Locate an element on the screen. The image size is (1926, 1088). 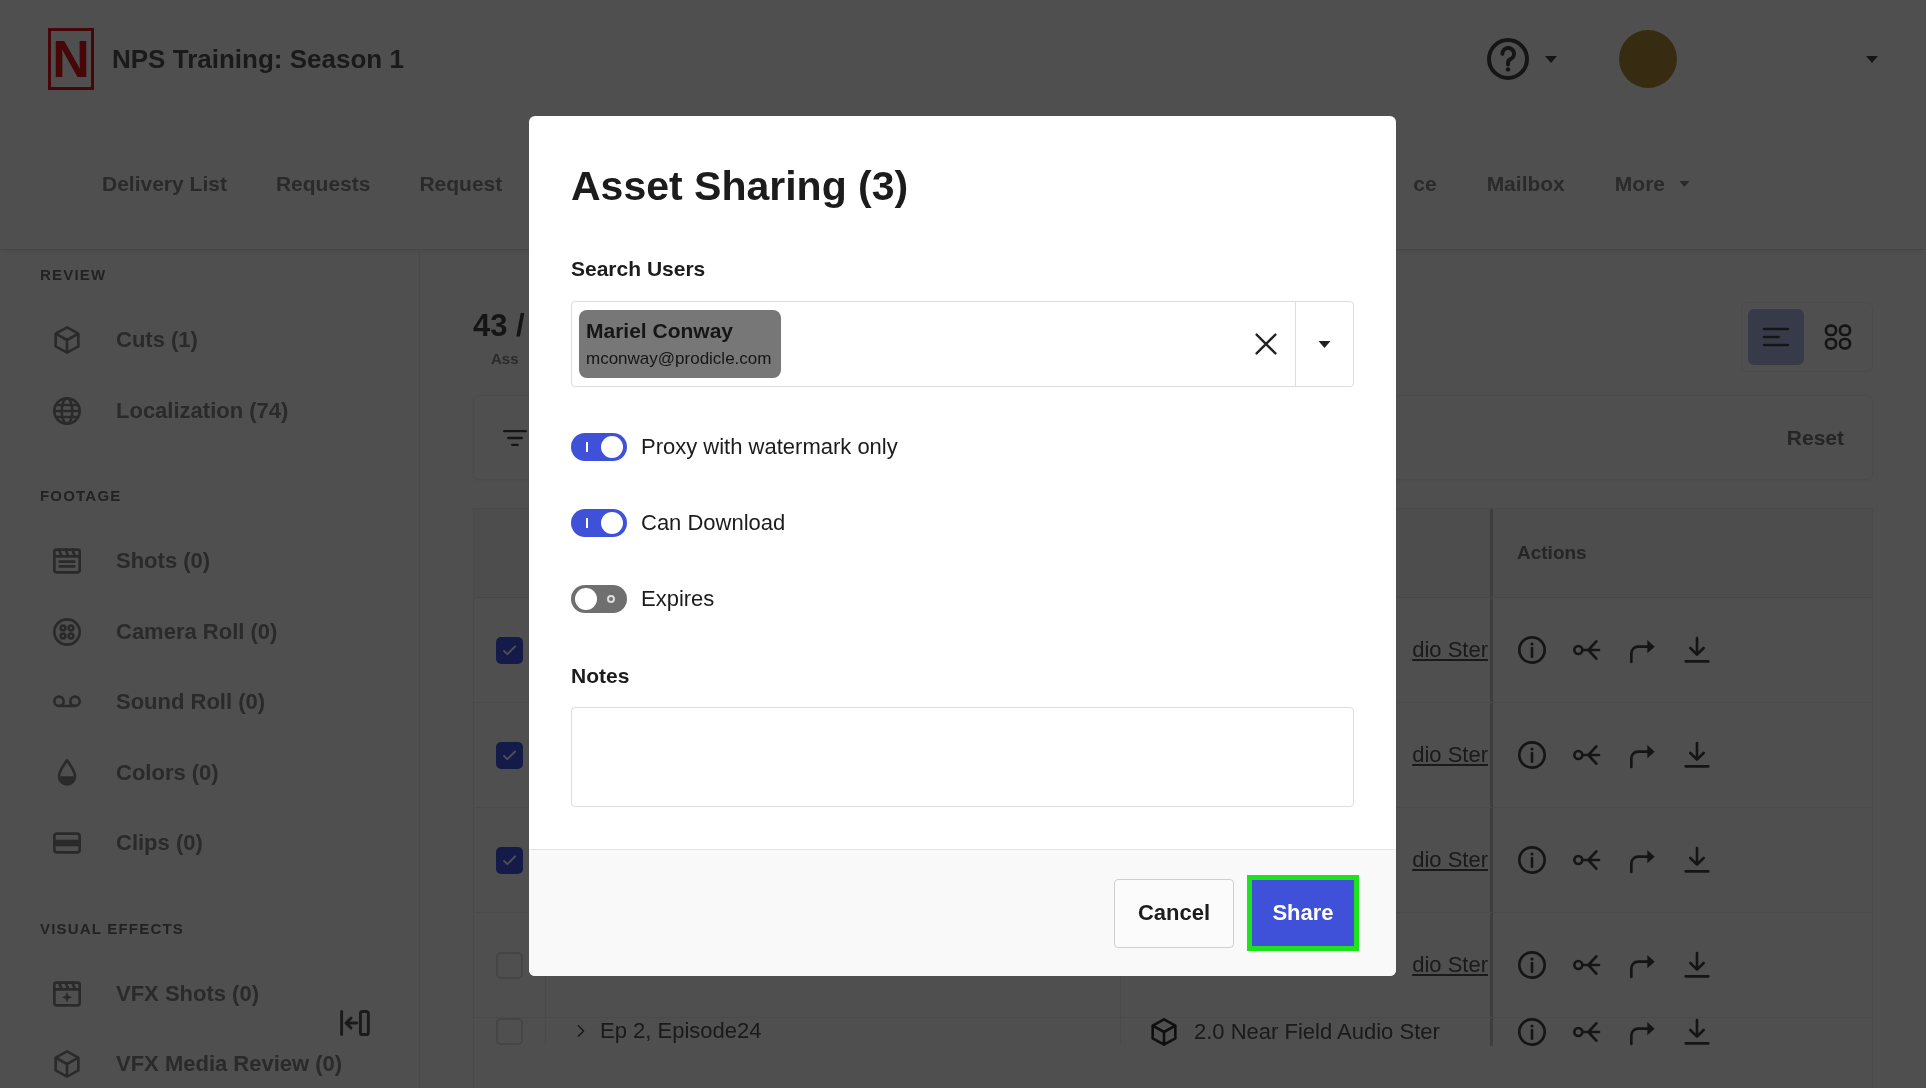
option-label: Can Download is located at coordinates (713, 523).